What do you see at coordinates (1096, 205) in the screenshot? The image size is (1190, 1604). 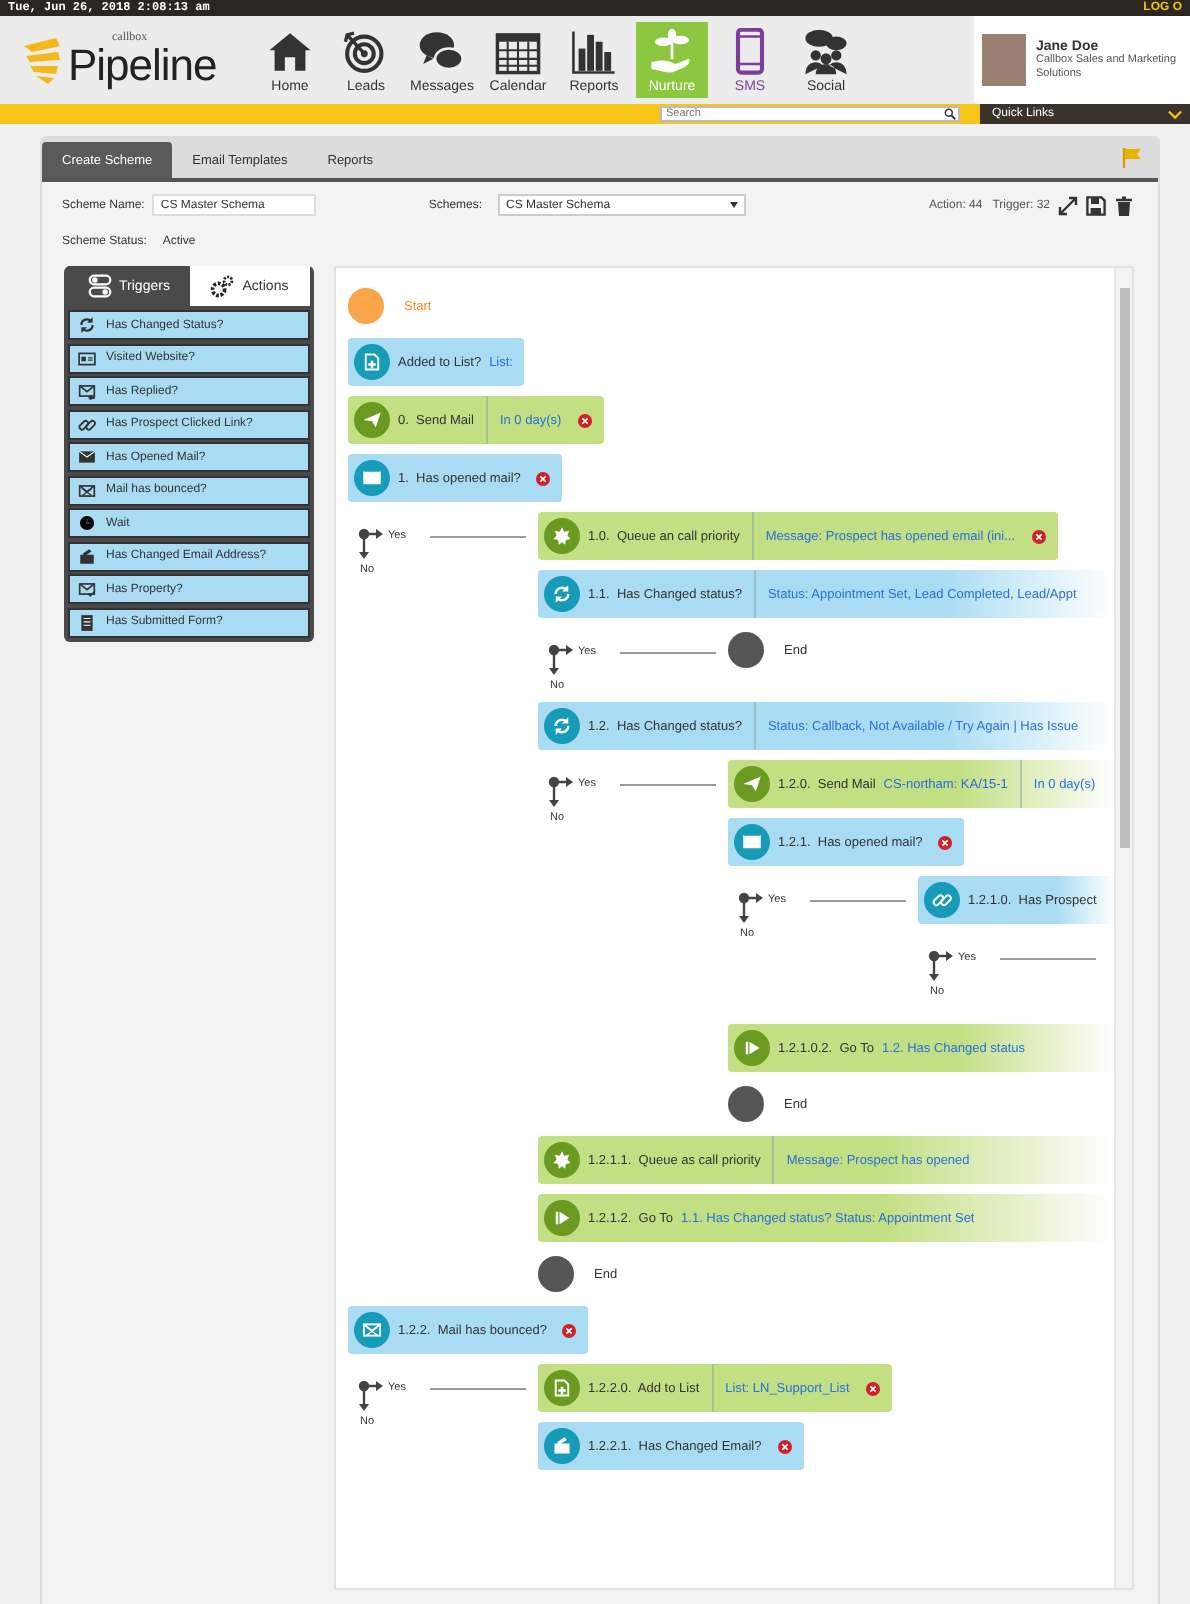 I see `save-icon` at bounding box center [1096, 205].